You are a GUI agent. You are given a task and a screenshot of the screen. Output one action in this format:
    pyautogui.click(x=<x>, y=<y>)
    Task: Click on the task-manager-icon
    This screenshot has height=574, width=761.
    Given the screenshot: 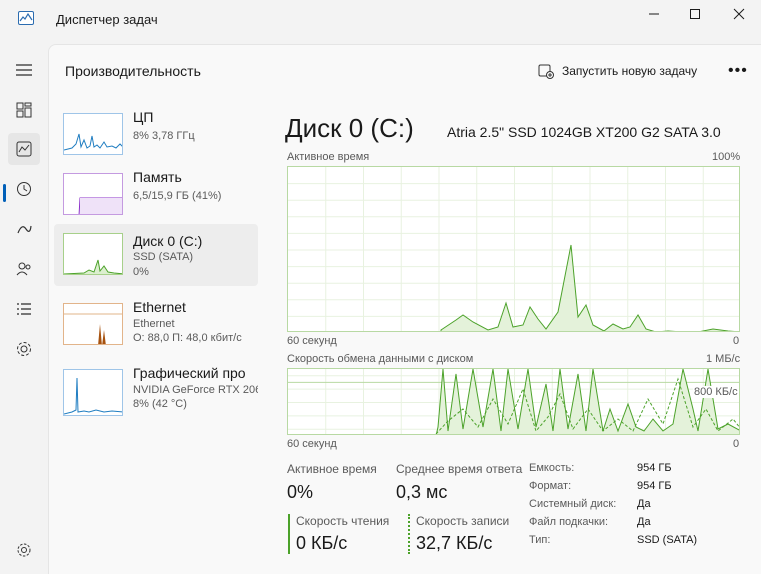 What is the action you would take?
    pyautogui.click(x=26, y=18)
    